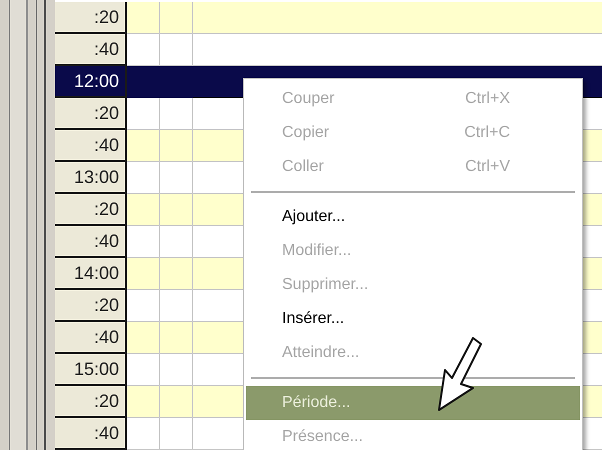  I want to click on time-cell: 14:00, so click(91, 274).